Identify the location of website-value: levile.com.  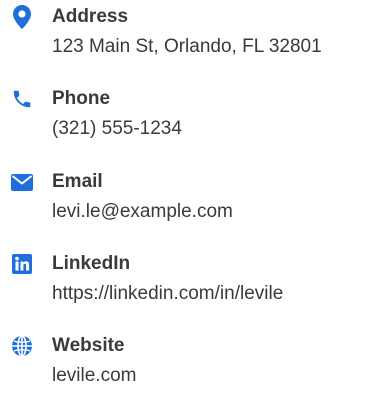
(94, 376).